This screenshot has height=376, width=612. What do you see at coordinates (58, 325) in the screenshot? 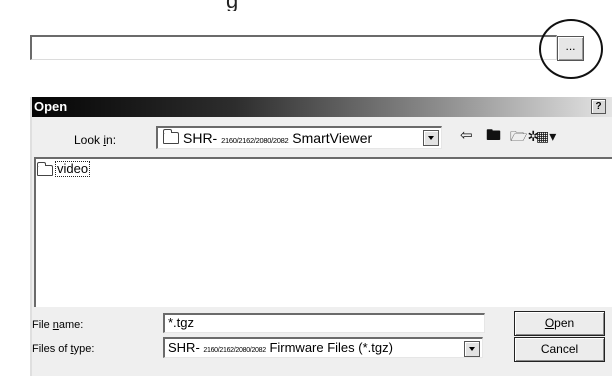
I see `file-name-label: File name:` at bounding box center [58, 325].